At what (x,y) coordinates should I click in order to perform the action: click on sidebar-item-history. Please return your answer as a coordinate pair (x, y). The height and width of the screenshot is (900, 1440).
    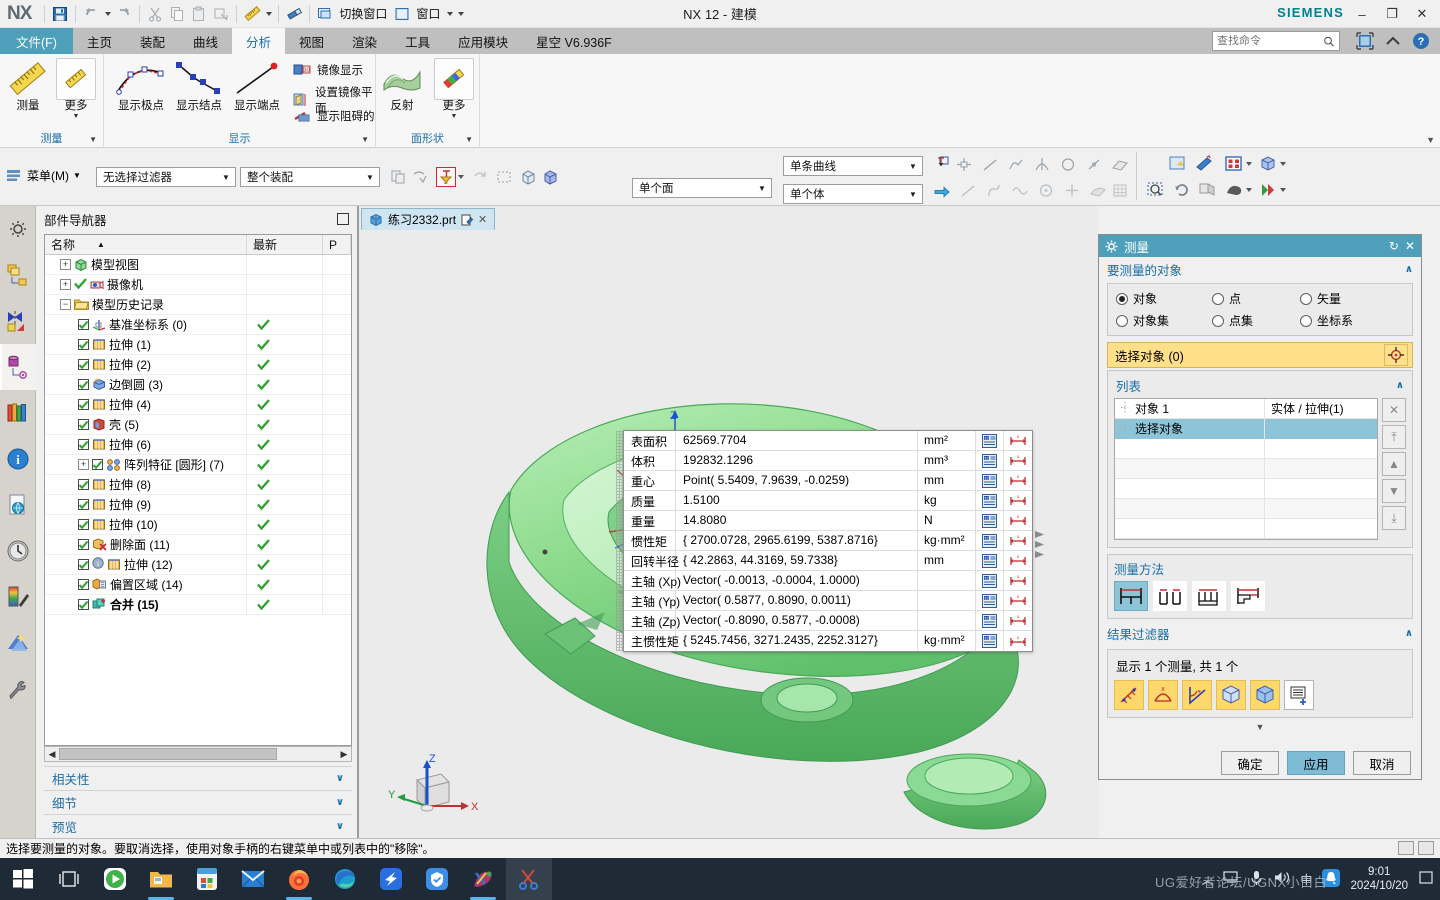
    Looking at the image, I should click on (18, 551).